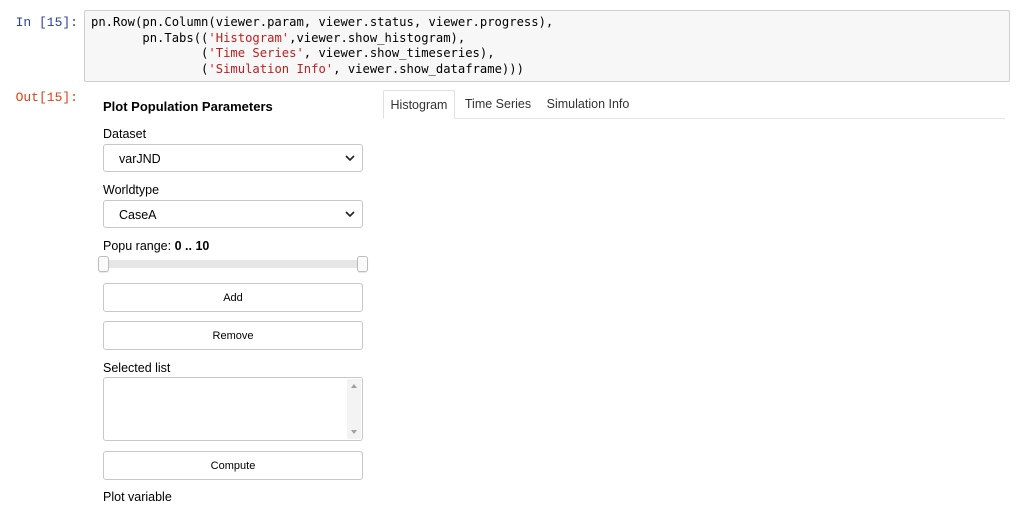 This screenshot has width=1024, height=506. What do you see at coordinates (233, 465) in the screenshot?
I see `compute-button: Compute` at bounding box center [233, 465].